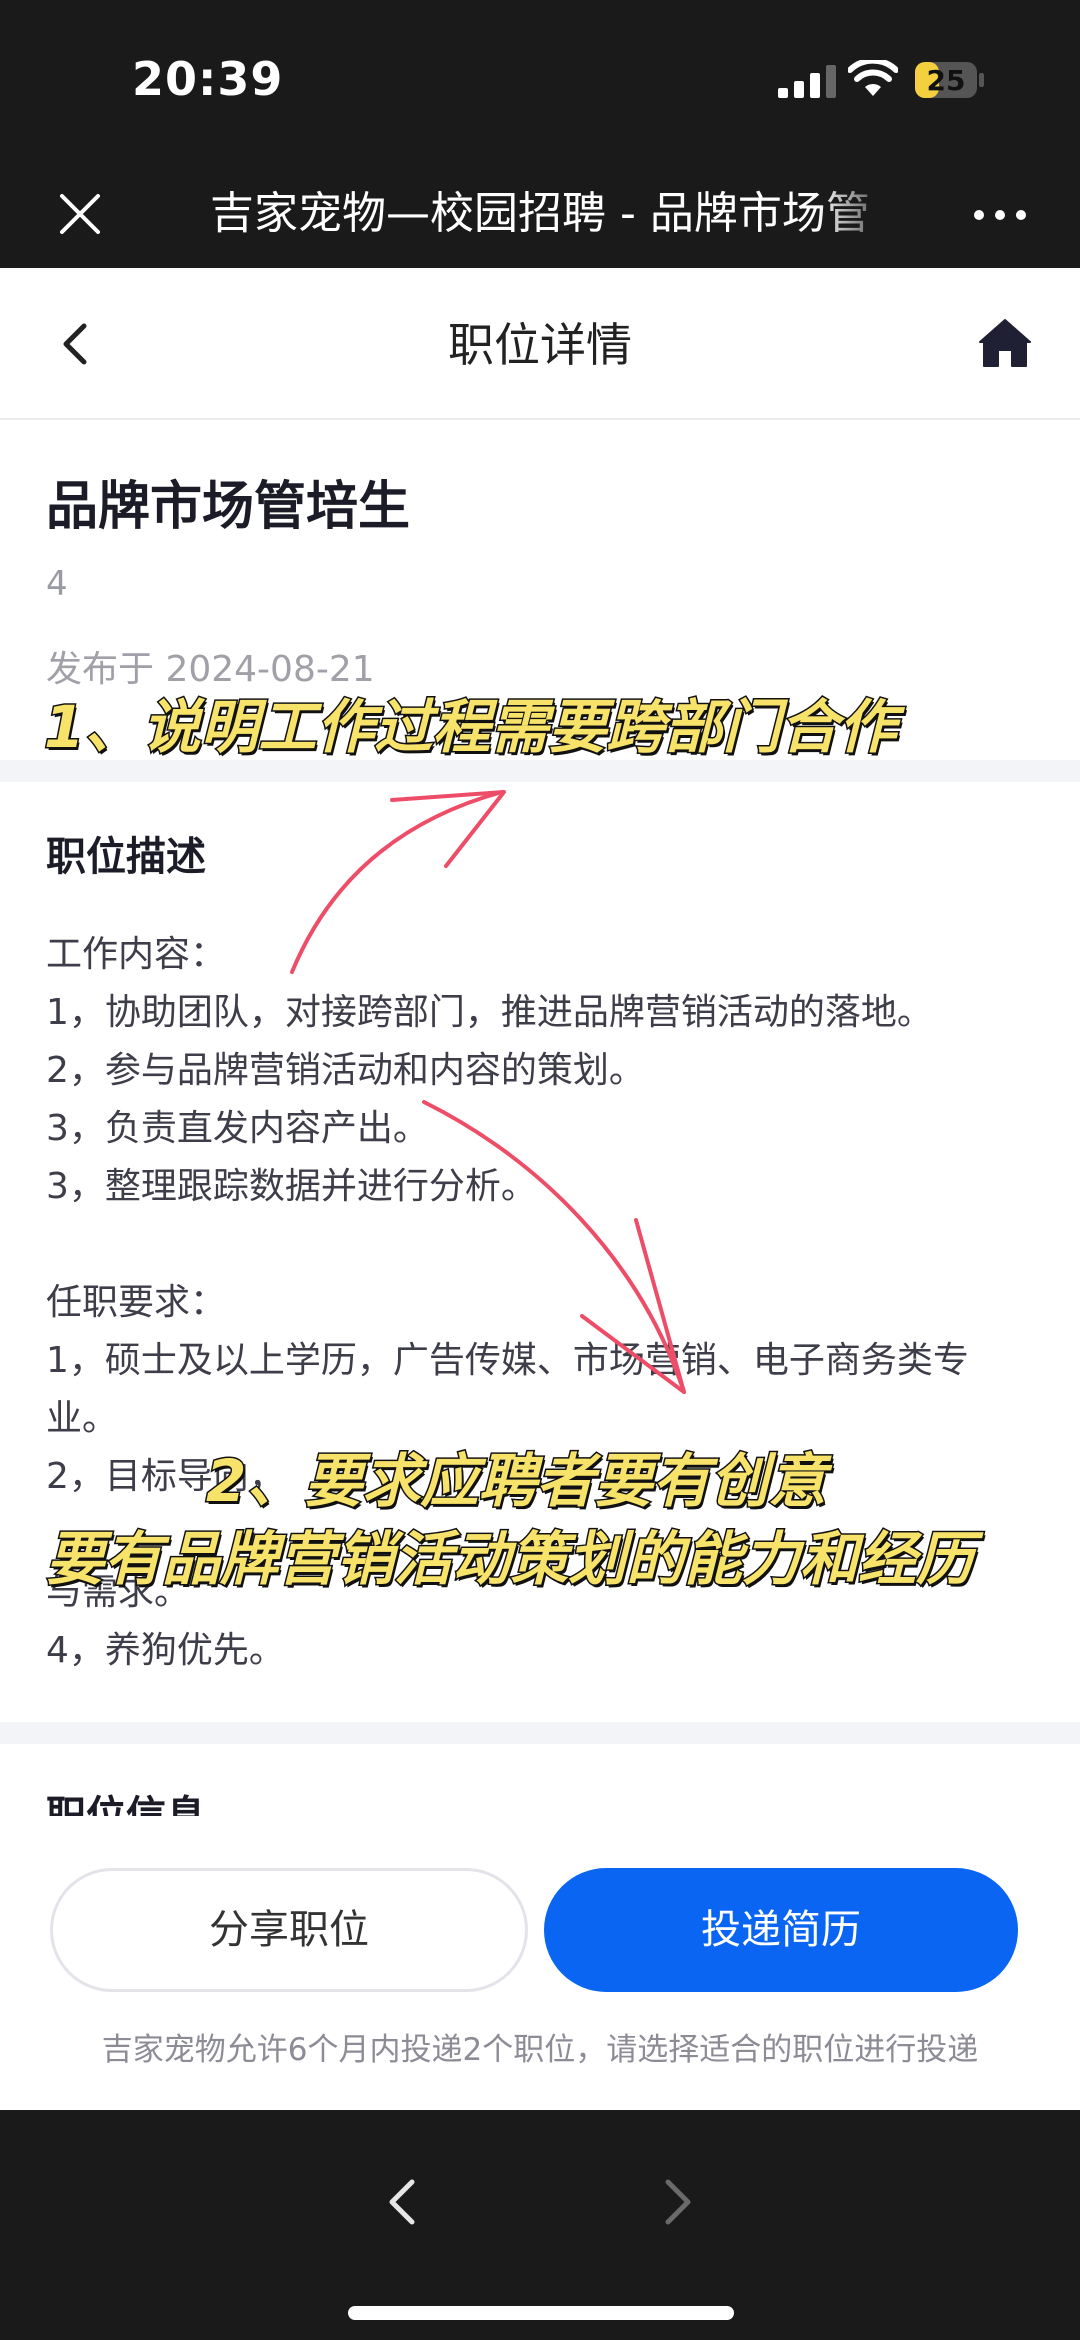  I want to click on battery-level: 25, so click(946, 80).